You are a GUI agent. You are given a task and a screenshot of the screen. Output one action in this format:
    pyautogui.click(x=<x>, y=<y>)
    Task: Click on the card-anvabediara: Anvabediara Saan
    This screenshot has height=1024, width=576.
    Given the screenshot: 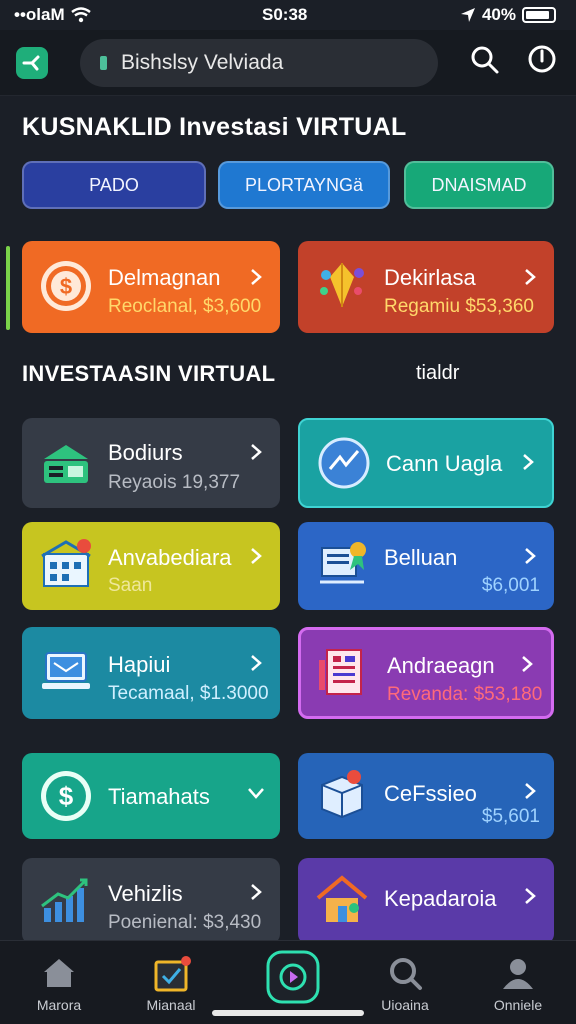 What is the action you would take?
    pyautogui.click(x=151, y=566)
    